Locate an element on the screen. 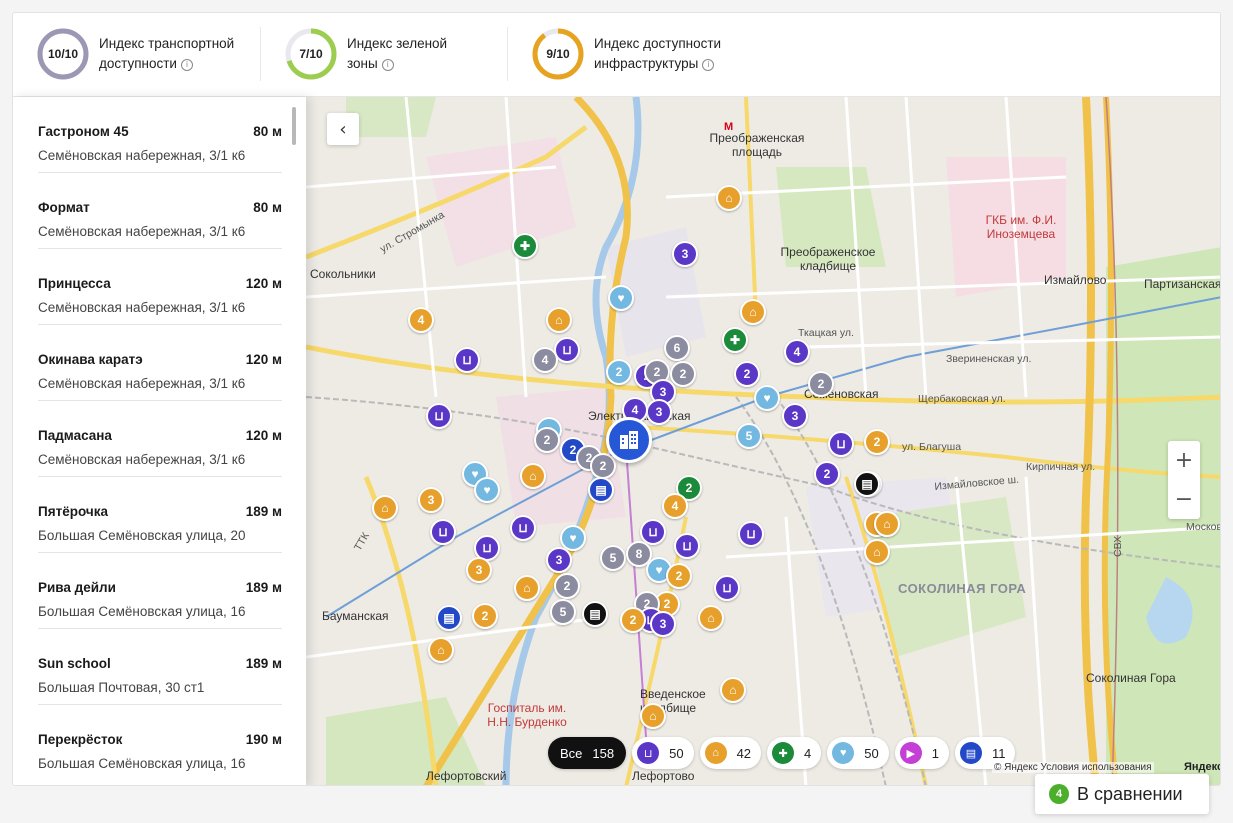 The height and width of the screenshot is (823, 1233). home-building-pin is located at coordinates (629, 440).